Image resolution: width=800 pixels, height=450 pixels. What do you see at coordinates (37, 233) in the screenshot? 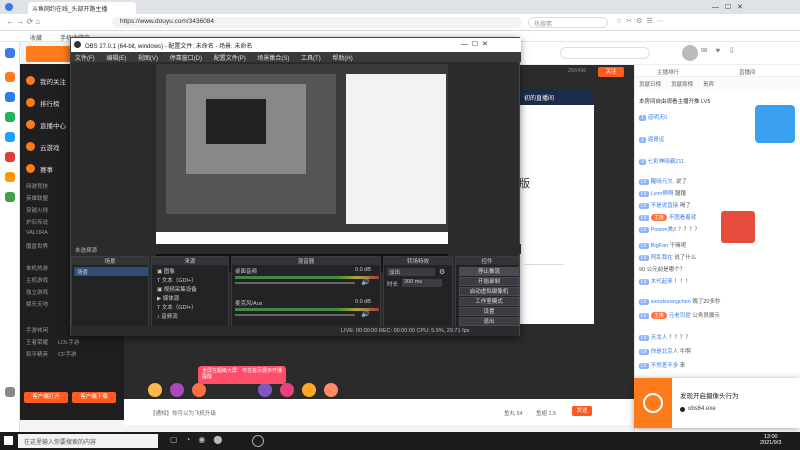
I see `category-link: VALORA` at bounding box center [37, 233].